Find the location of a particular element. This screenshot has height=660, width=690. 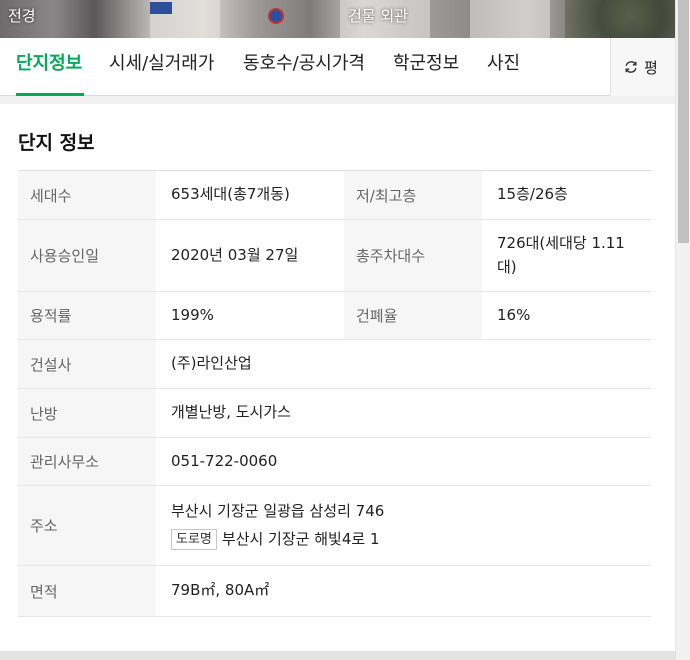

table-row: 용적률 199% 건폐율 16% is located at coordinates (334, 316).